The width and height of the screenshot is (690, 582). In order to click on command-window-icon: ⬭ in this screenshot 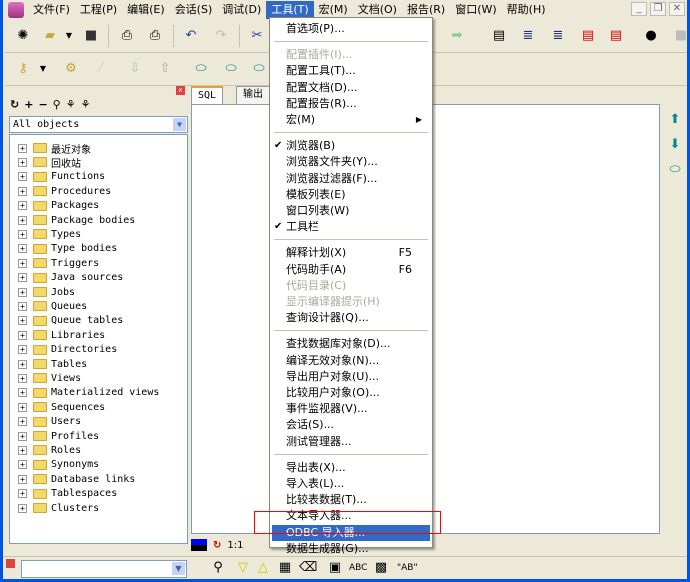, I will do `click(231, 69)`.